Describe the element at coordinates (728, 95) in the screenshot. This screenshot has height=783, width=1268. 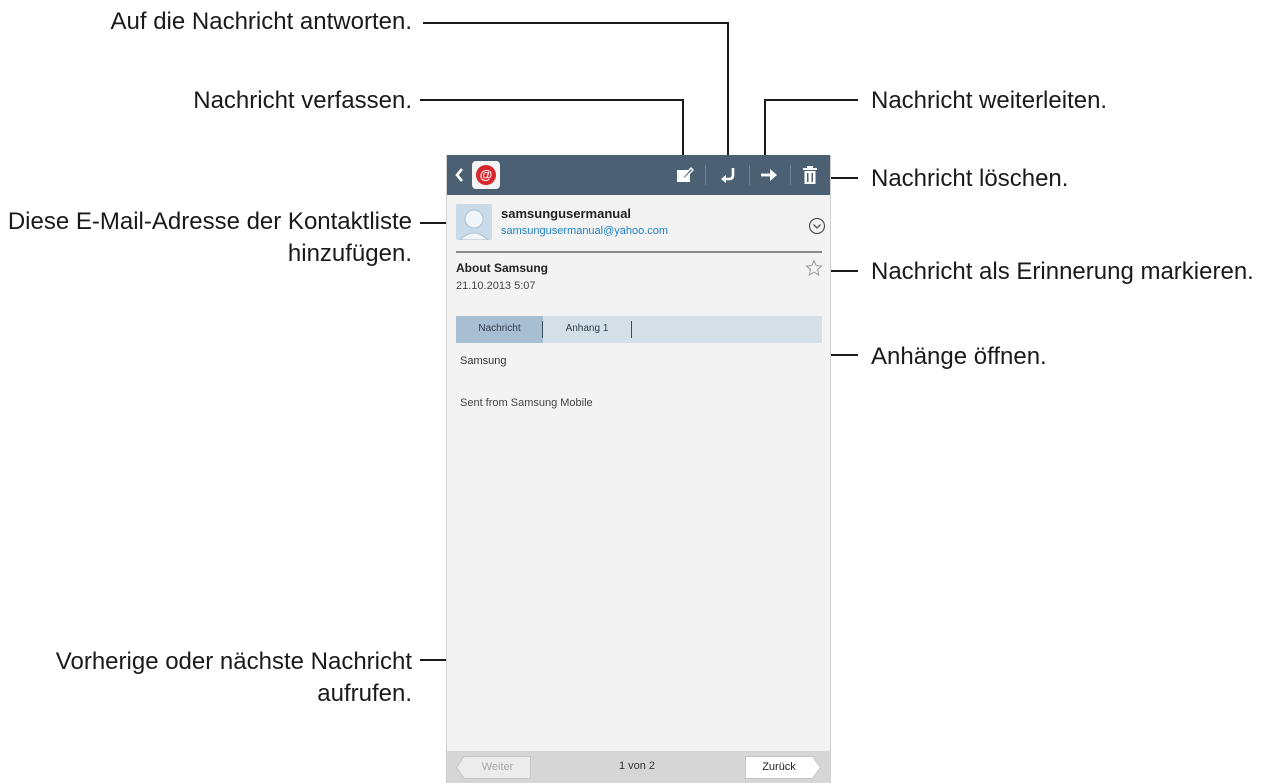
I see `leader-reply-v` at that location.